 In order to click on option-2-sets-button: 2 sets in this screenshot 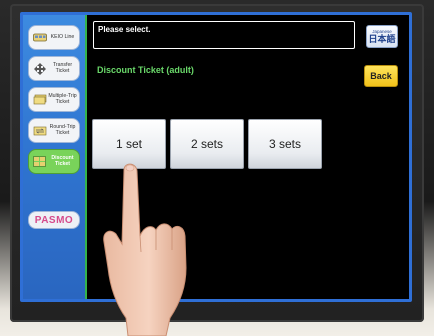, I will do `click(207, 144)`.